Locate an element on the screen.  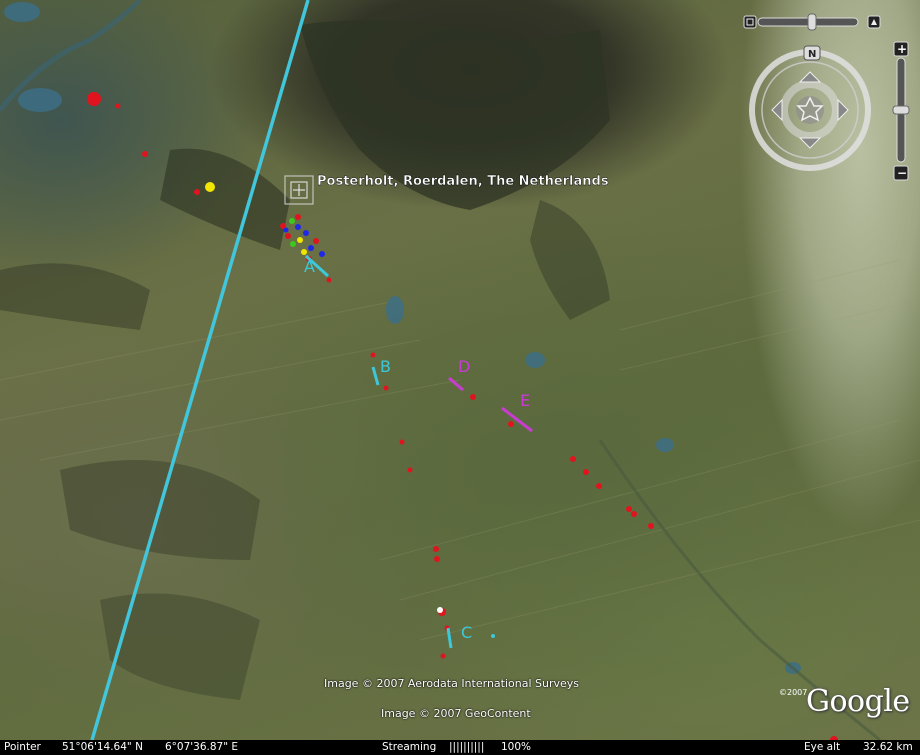
marker-label-b: B is located at coordinates (385, 366).